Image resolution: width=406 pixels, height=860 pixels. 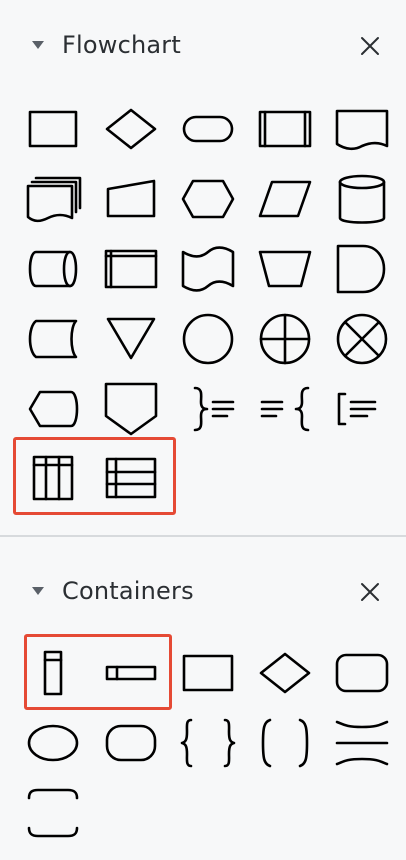 I want to click on direct-access-storage-shape, so click(x=53, y=269).